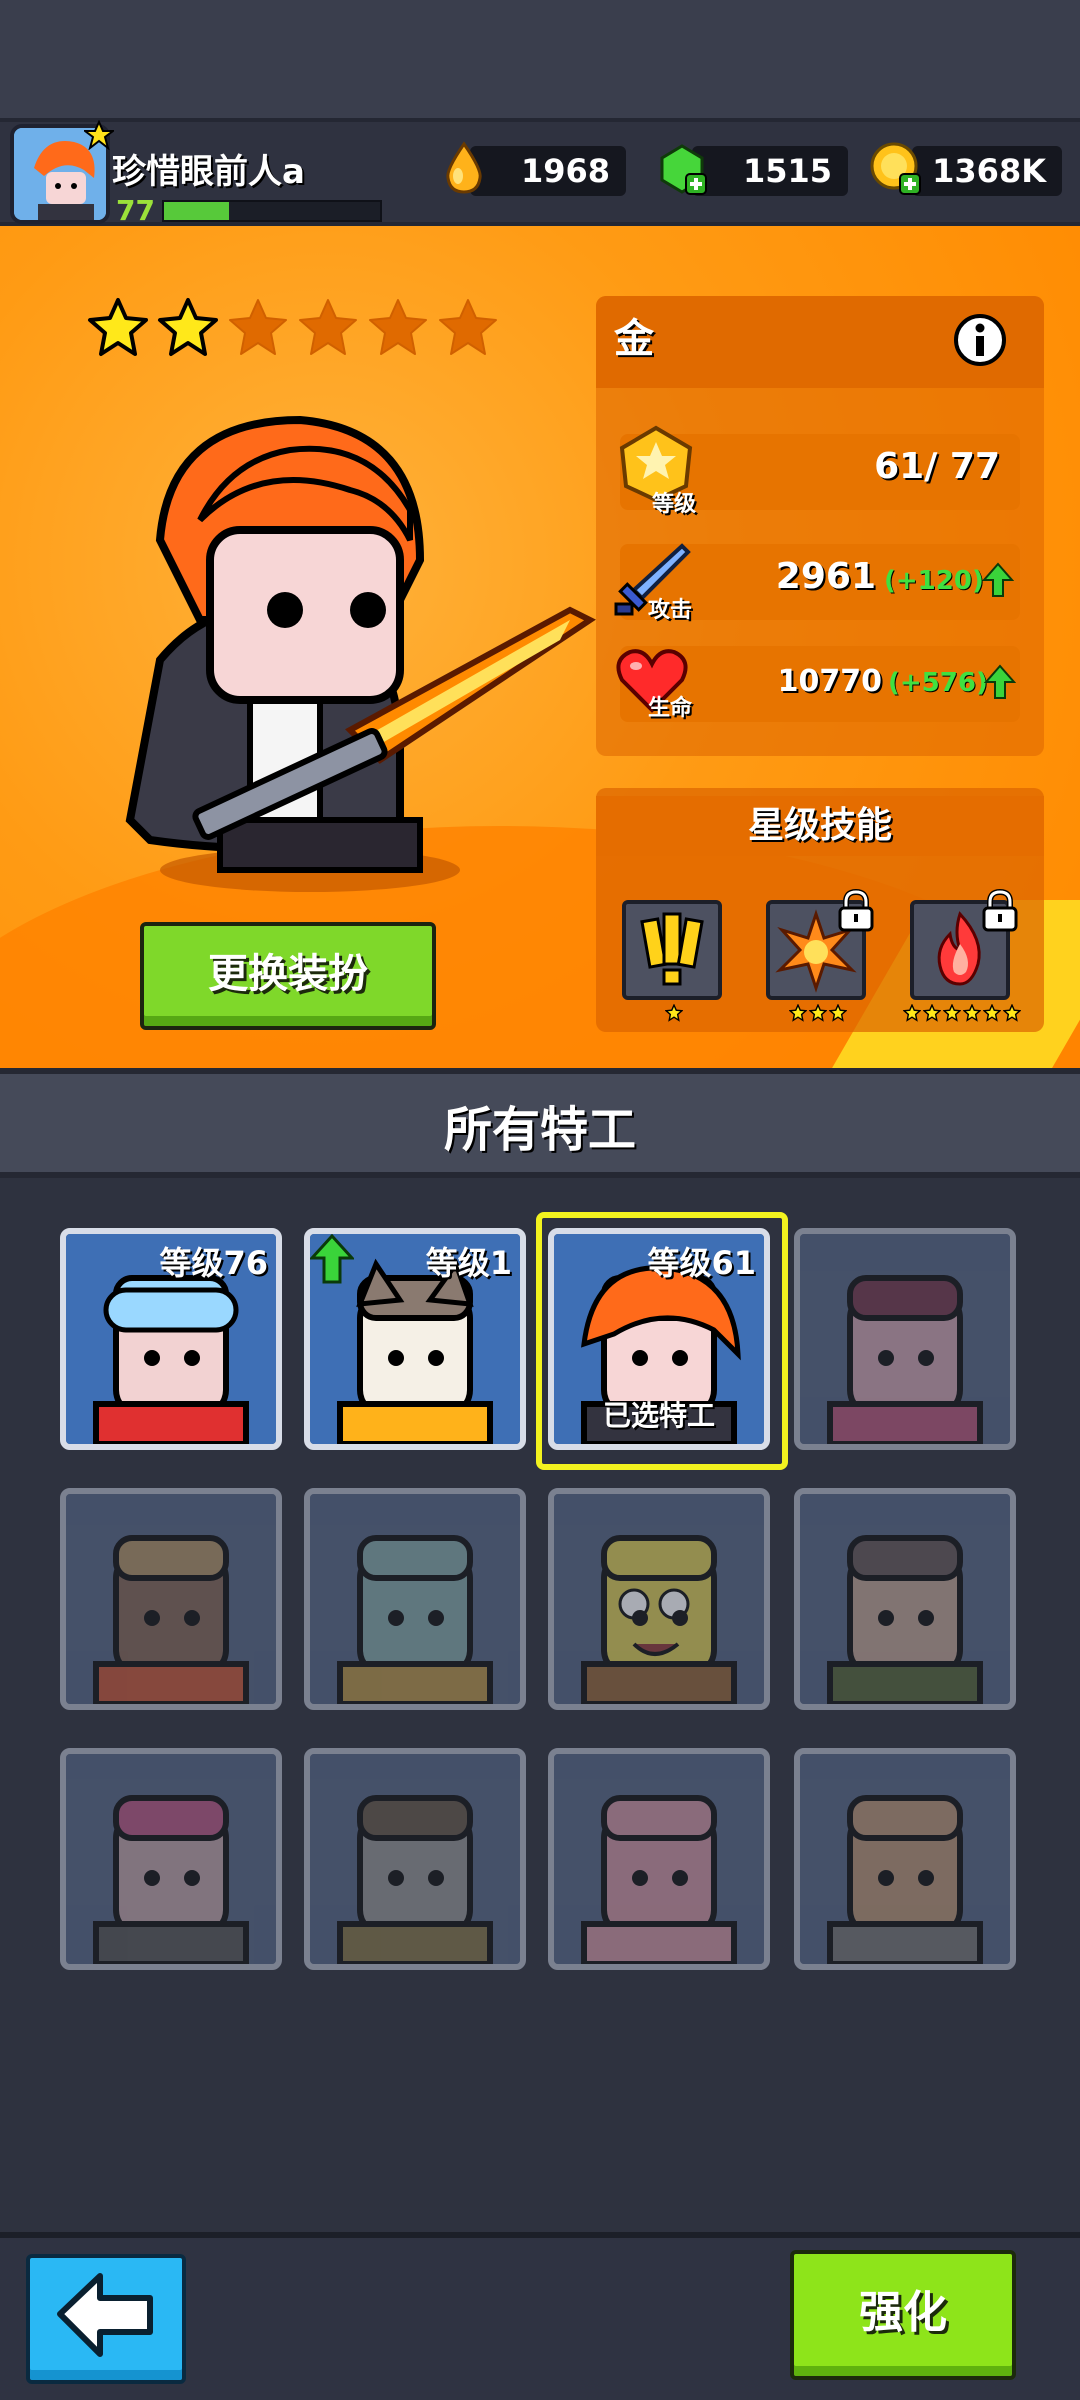 This screenshot has width=1080, height=2400. I want to click on stat-tag-level: 等级, so click(674, 504).